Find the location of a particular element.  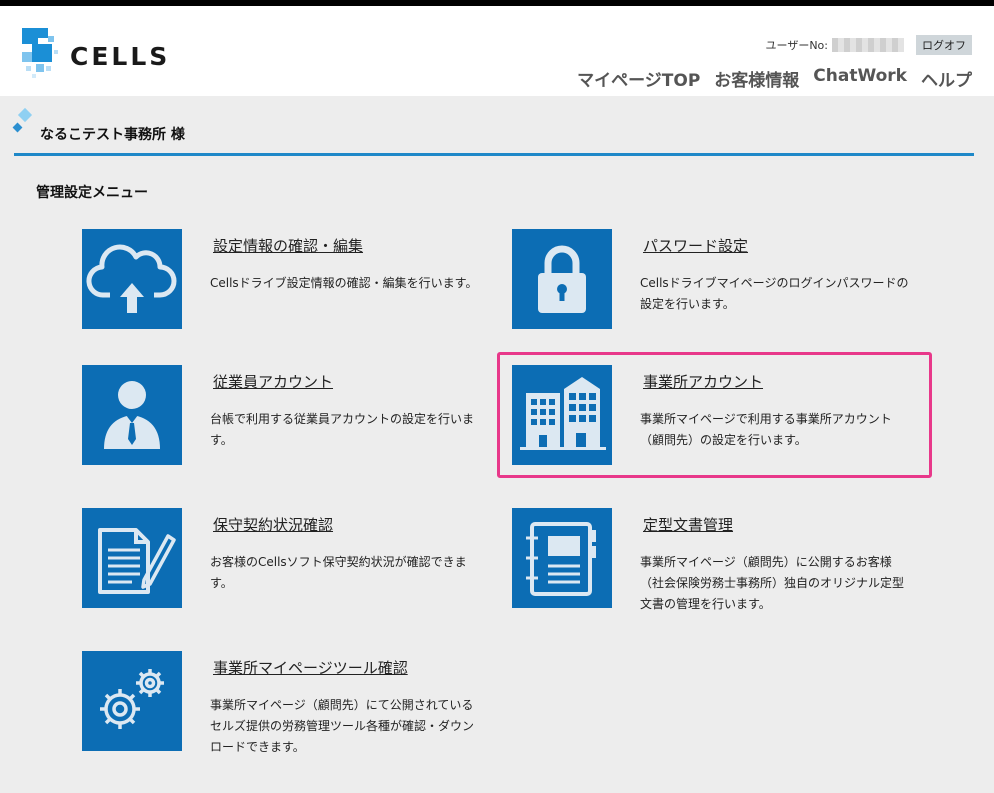

diamond-icon is located at coordinates (25, 115).